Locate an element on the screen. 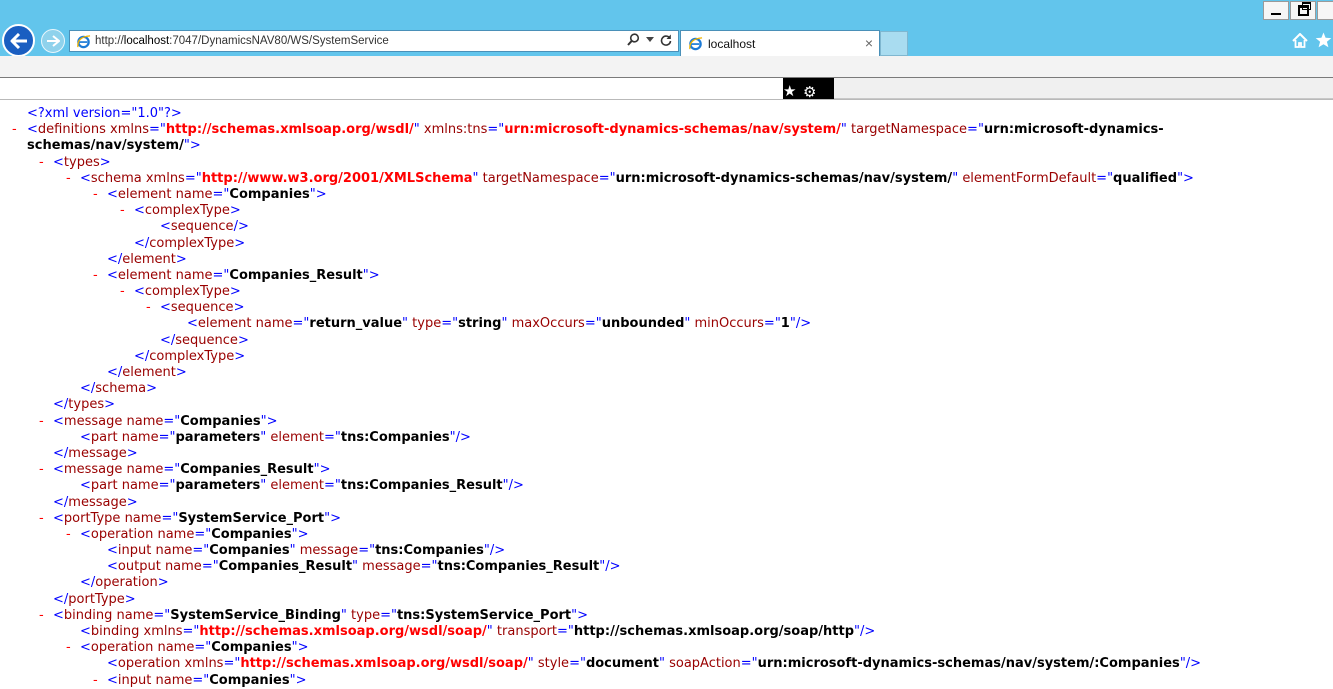  tab-localhost: localhost × is located at coordinates (780, 43).